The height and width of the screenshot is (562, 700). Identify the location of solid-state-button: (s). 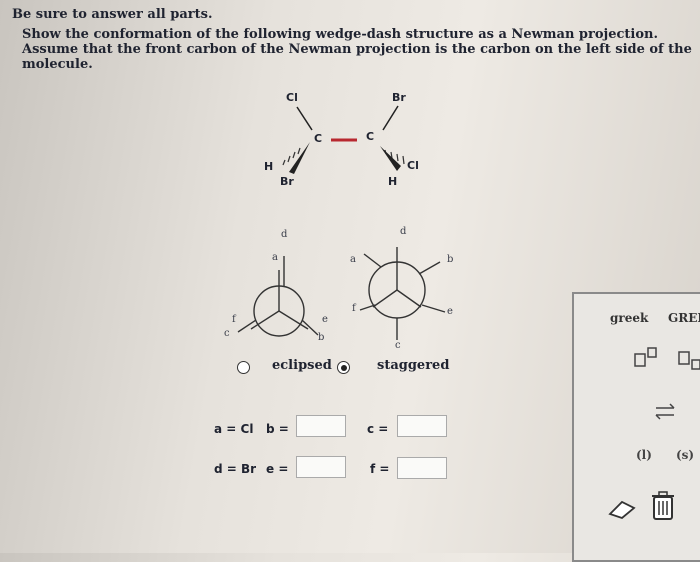
(685, 455).